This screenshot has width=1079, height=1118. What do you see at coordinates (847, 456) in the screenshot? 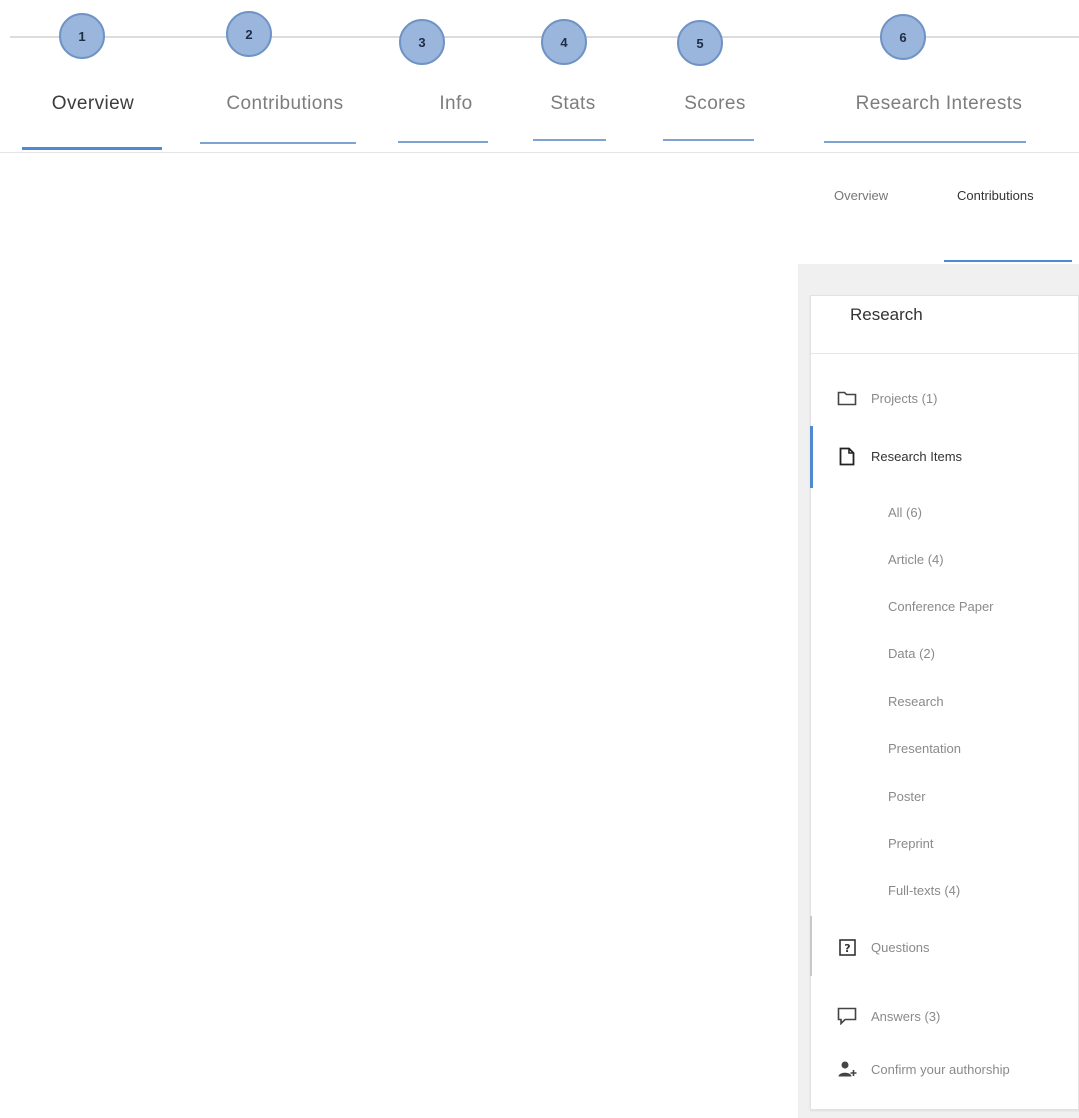
I see `document-icon` at bounding box center [847, 456].